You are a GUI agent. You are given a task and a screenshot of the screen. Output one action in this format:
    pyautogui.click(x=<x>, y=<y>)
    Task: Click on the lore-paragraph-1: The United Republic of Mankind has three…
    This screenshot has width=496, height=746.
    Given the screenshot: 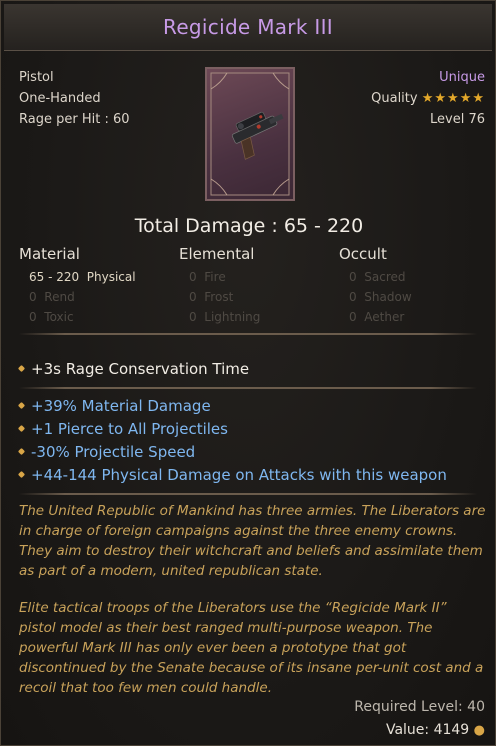 What is the action you would take?
    pyautogui.click(x=254, y=541)
    